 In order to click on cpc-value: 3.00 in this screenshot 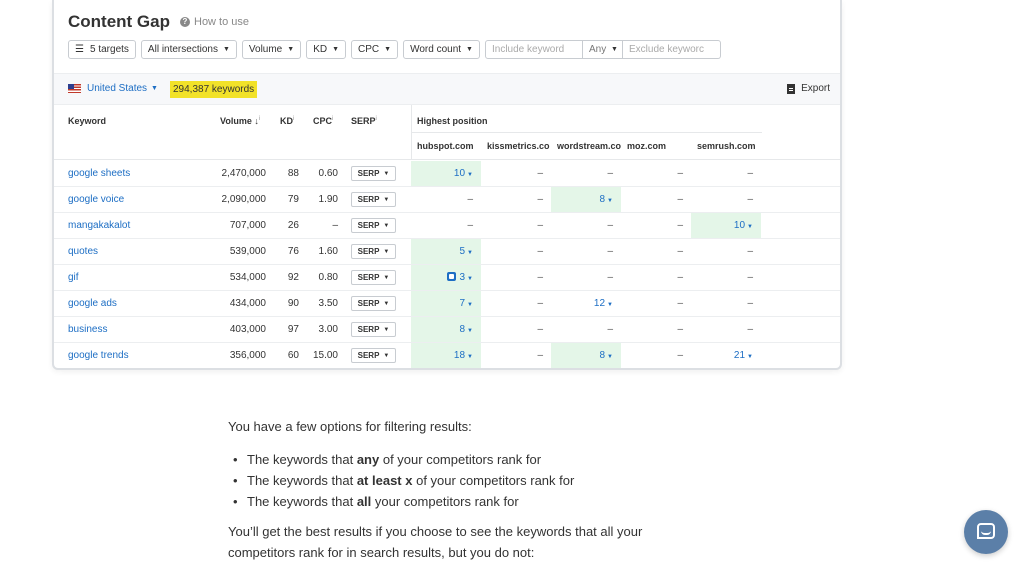, I will do `click(328, 329)`.